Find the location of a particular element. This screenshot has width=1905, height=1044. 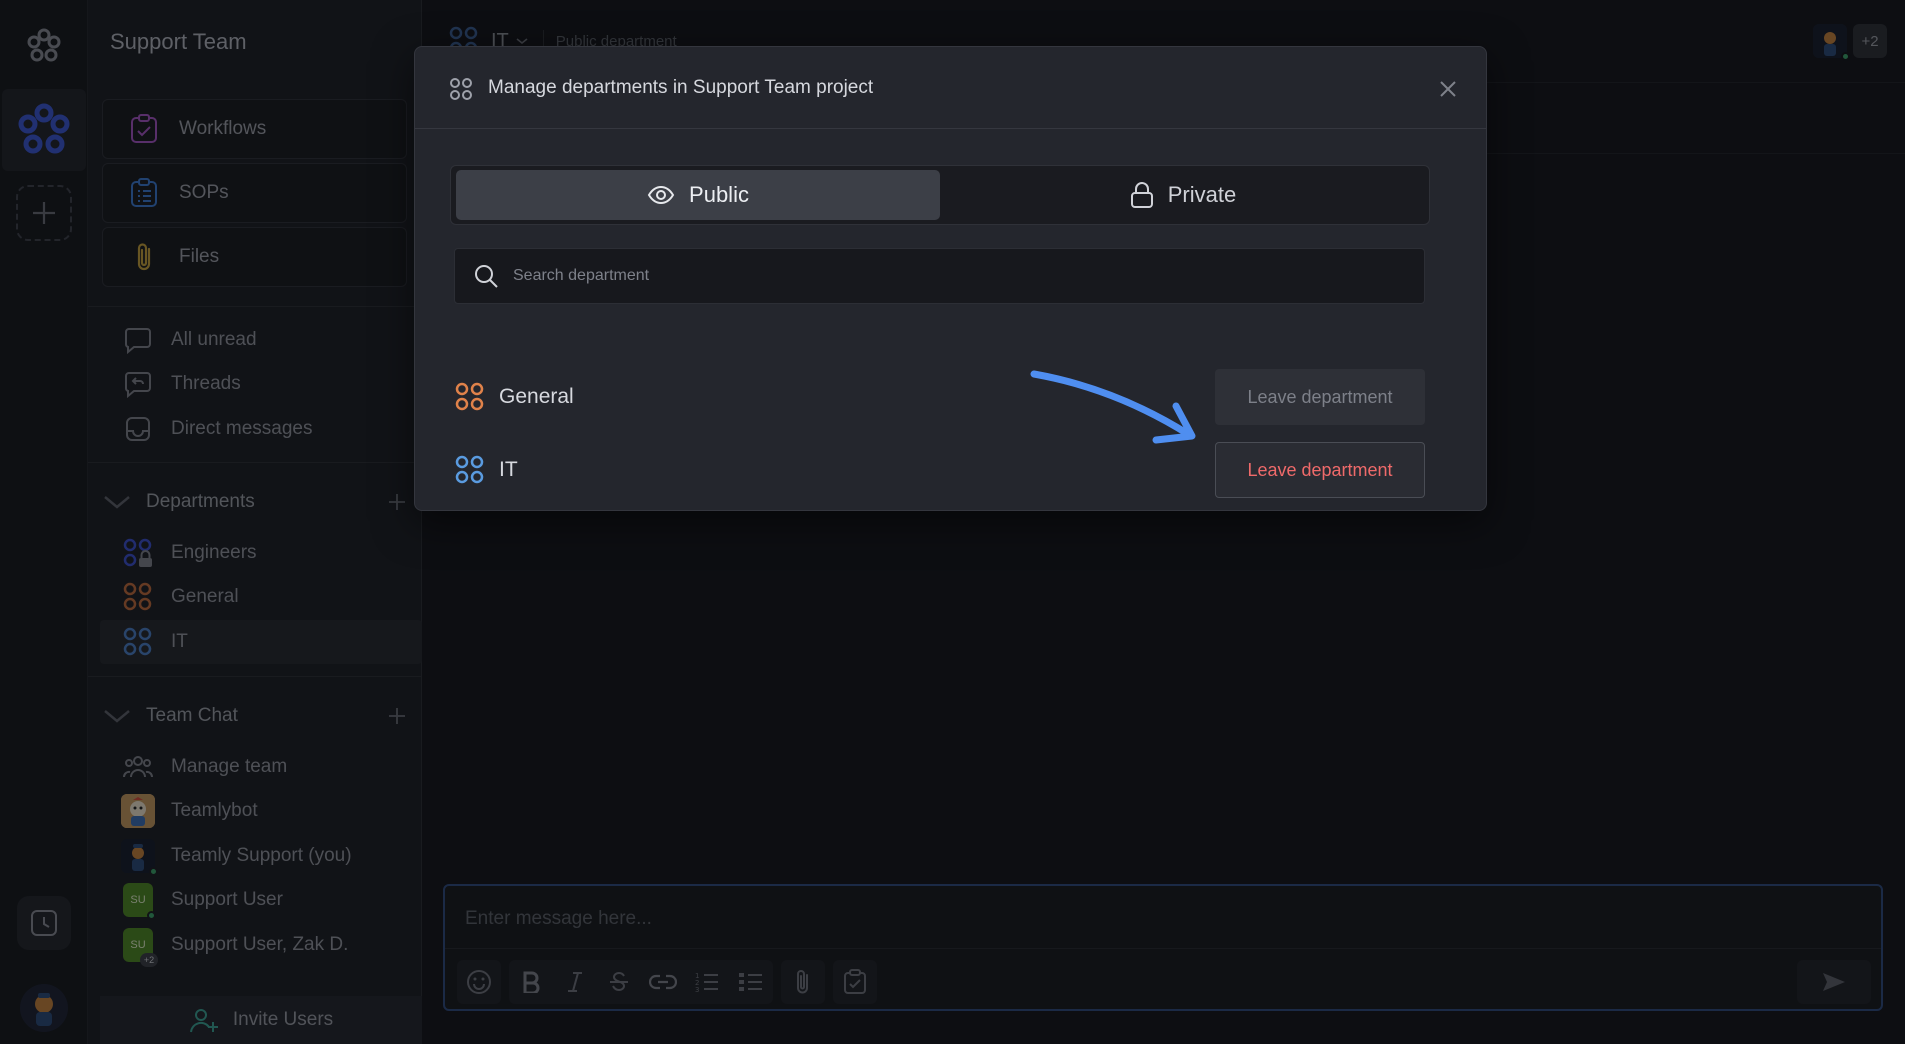

leave-department-button-general: Leave department is located at coordinates (1320, 397).